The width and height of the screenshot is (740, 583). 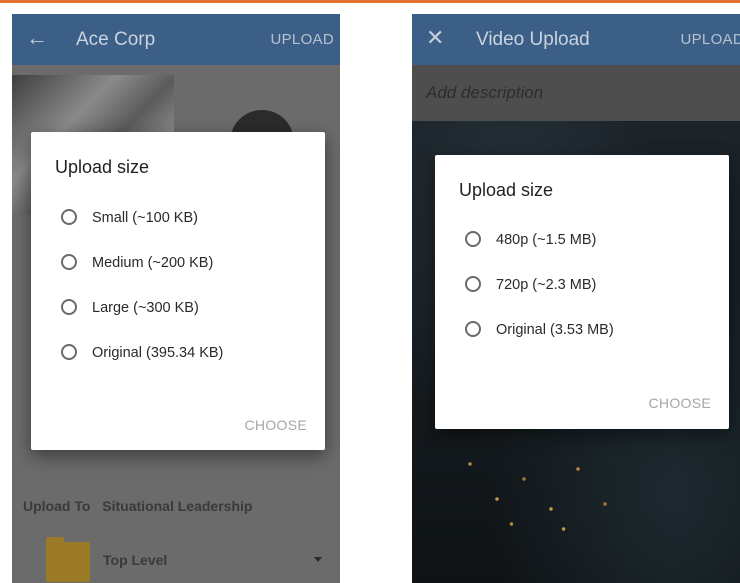 What do you see at coordinates (542, 494) in the screenshot?
I see `video-preview-lights` at bounding box center [542, 494].